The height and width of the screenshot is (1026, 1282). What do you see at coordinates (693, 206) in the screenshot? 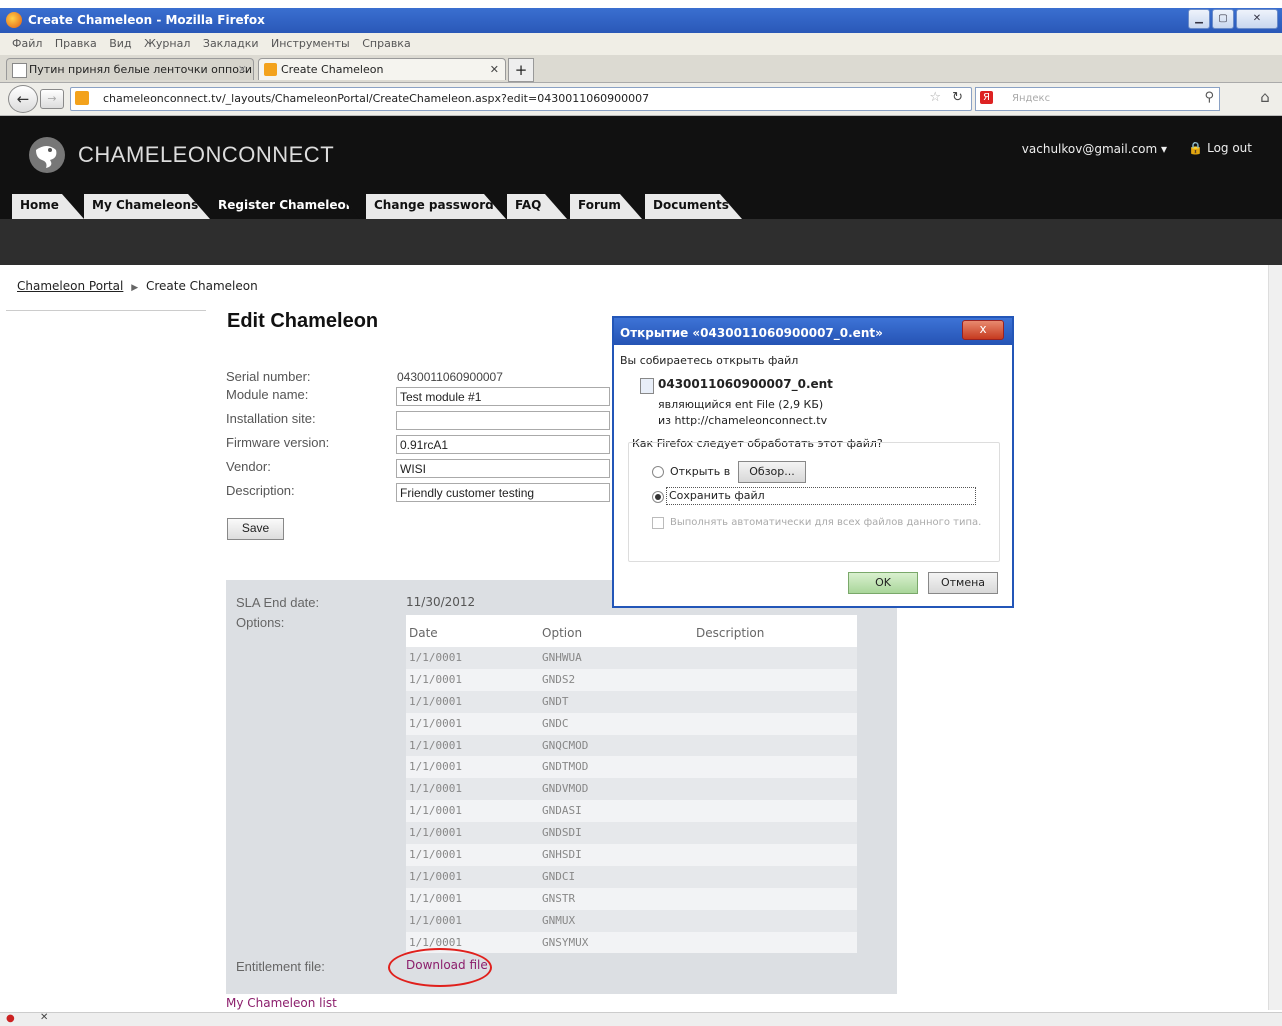
I see `tab-documents: Documents` at bounding box center [693, 206].